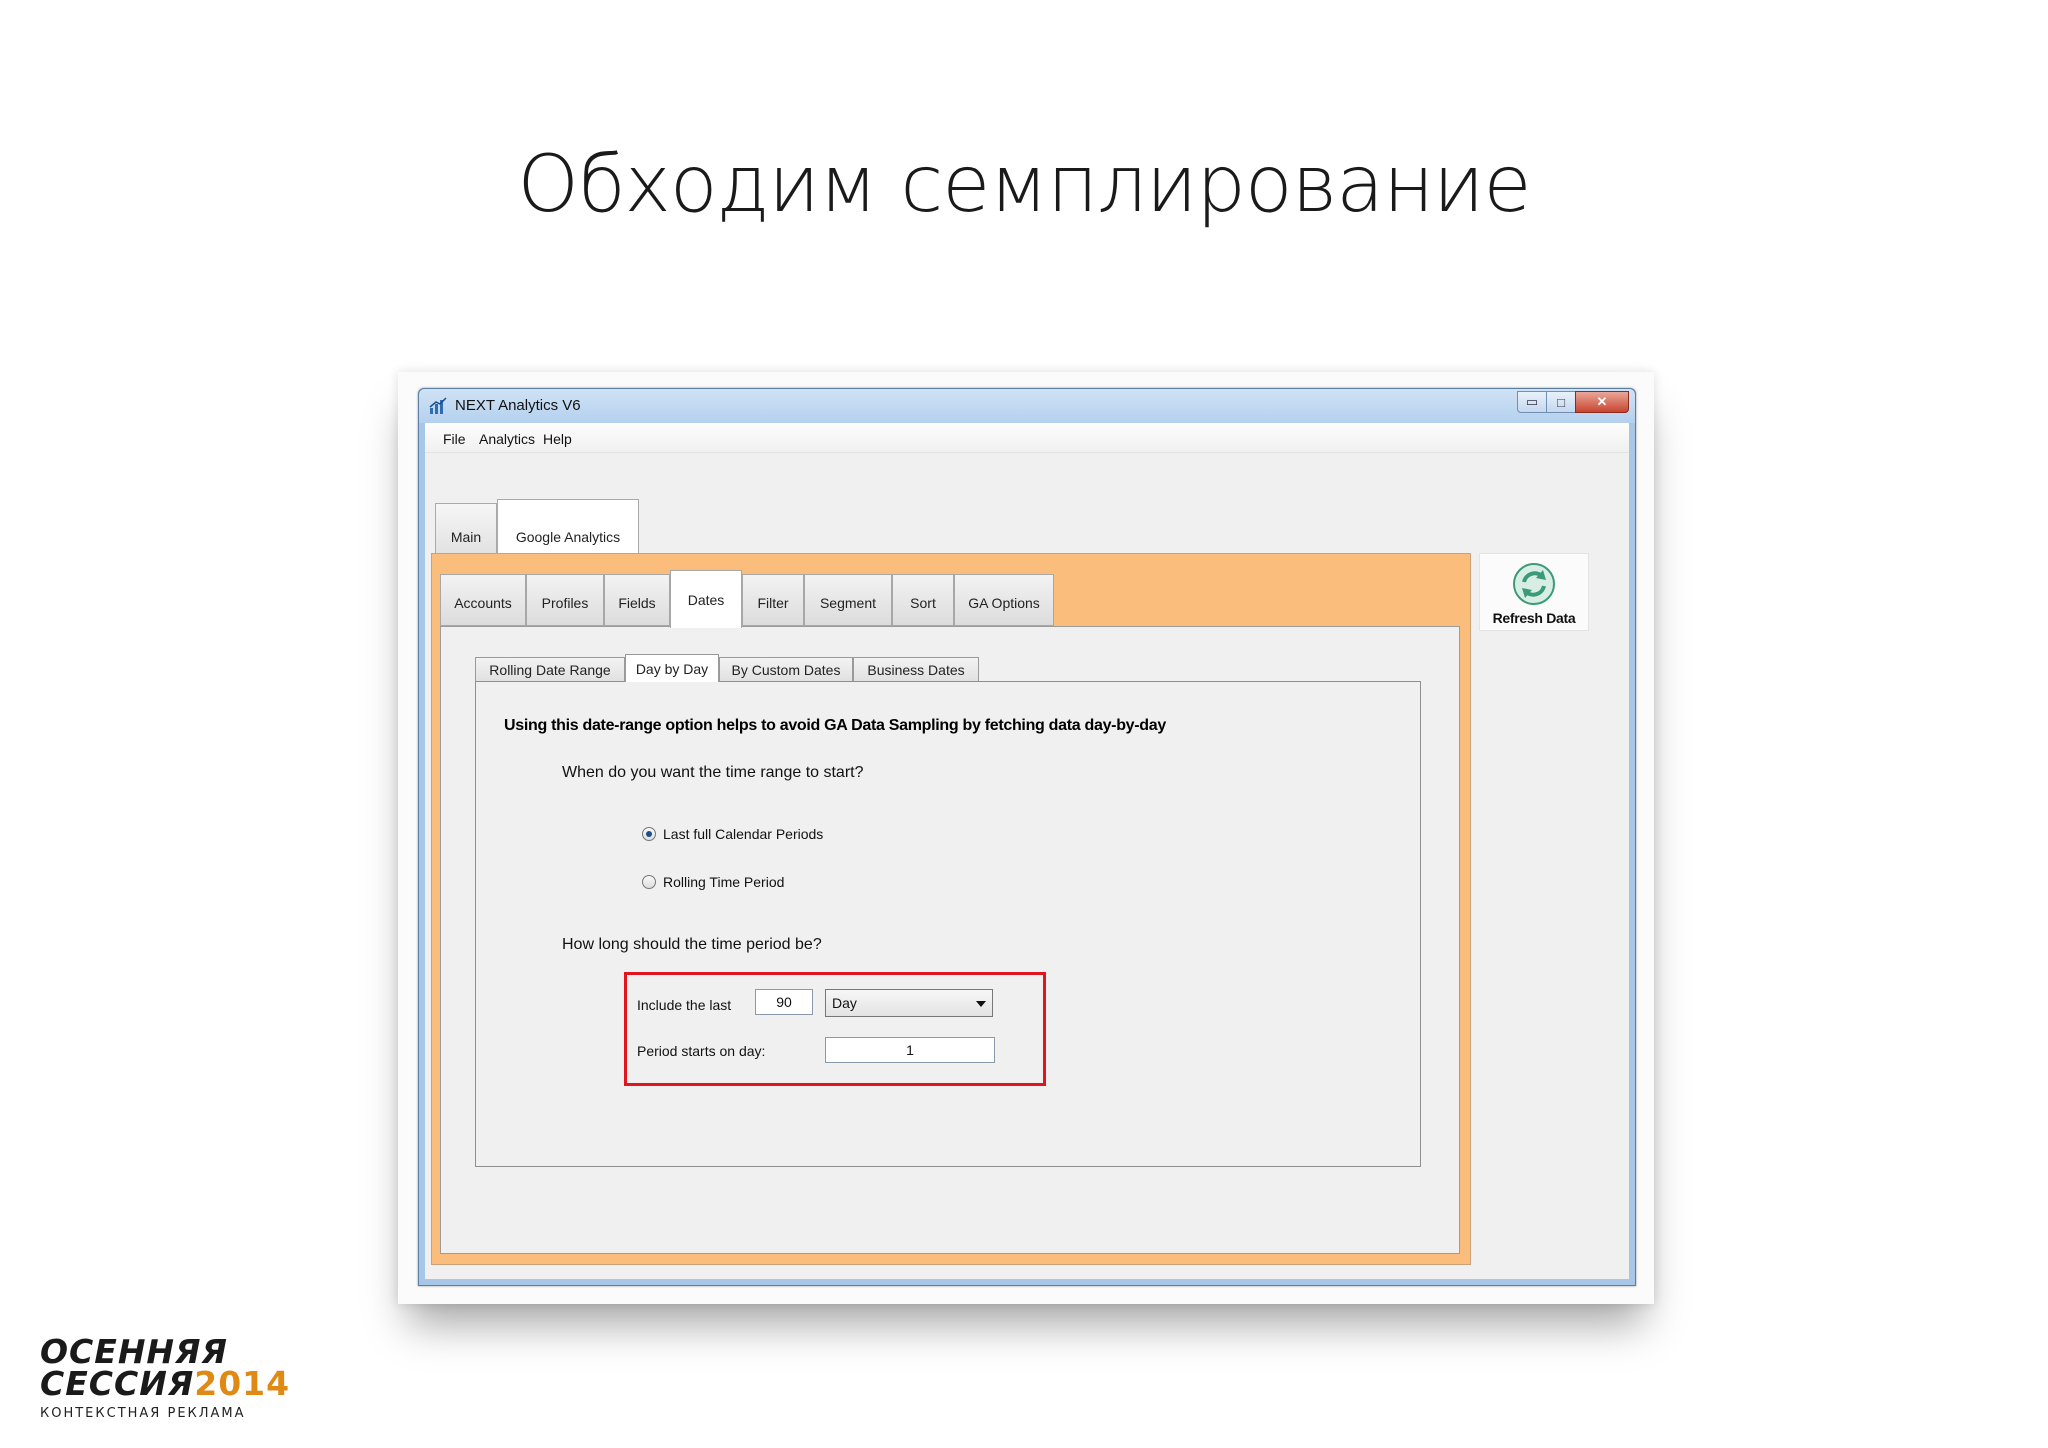  Describe the element at coordinates (637, 600) in the screenshot. I see `tab-fields: Fields` at that location.